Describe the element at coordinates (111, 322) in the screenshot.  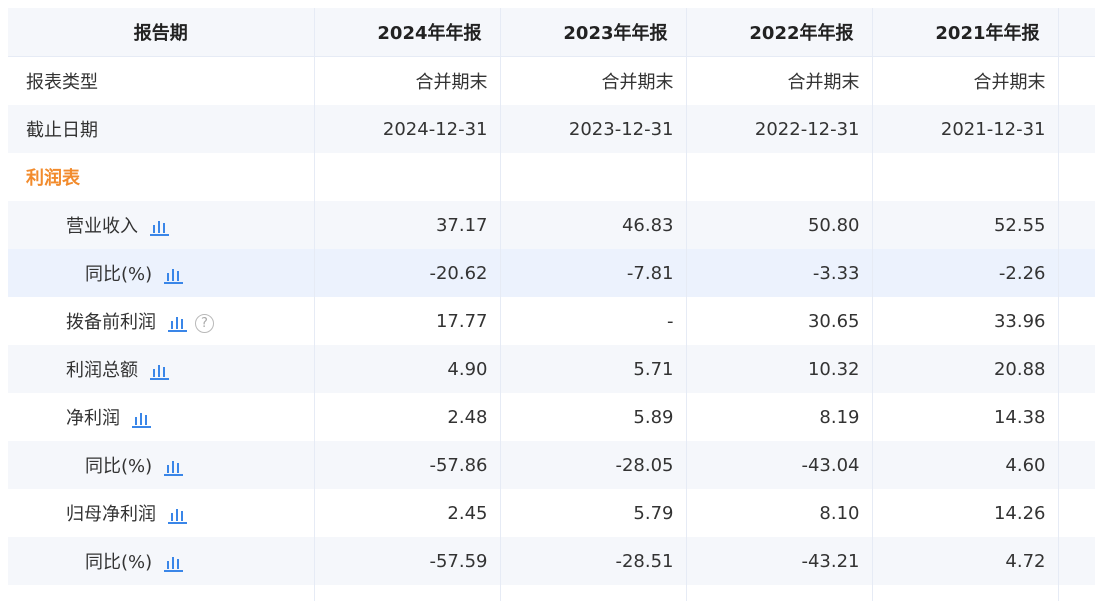
I see `row-label: 拨备前利润` at that location.